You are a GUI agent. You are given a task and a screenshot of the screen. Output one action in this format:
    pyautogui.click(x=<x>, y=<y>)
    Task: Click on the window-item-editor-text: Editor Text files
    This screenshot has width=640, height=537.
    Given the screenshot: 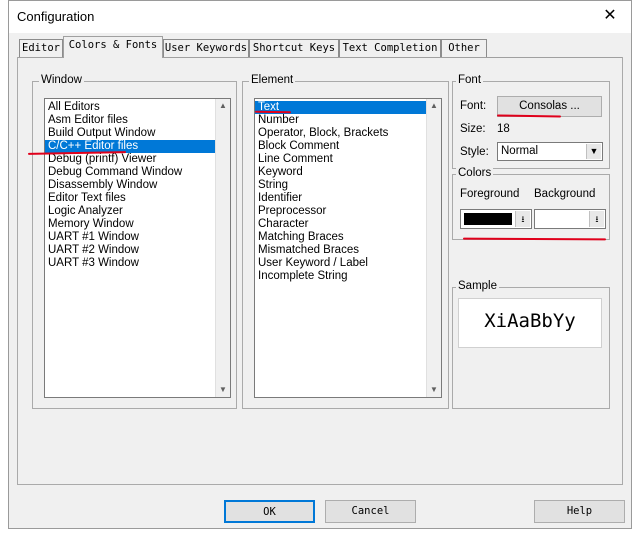 What is the action you would take?
    pyautogui.click(x=130, y=198)
    